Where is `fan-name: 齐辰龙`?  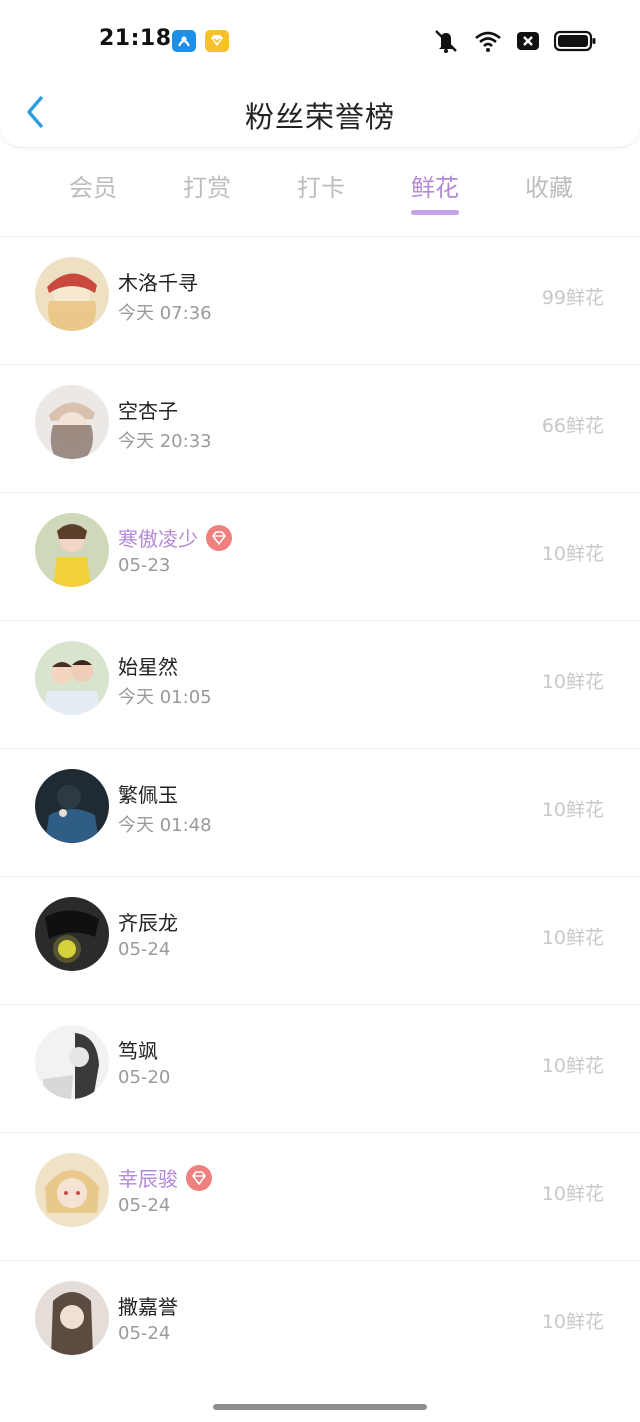 fan-name: 齐辰龙 is located at coordinates (148, 923).